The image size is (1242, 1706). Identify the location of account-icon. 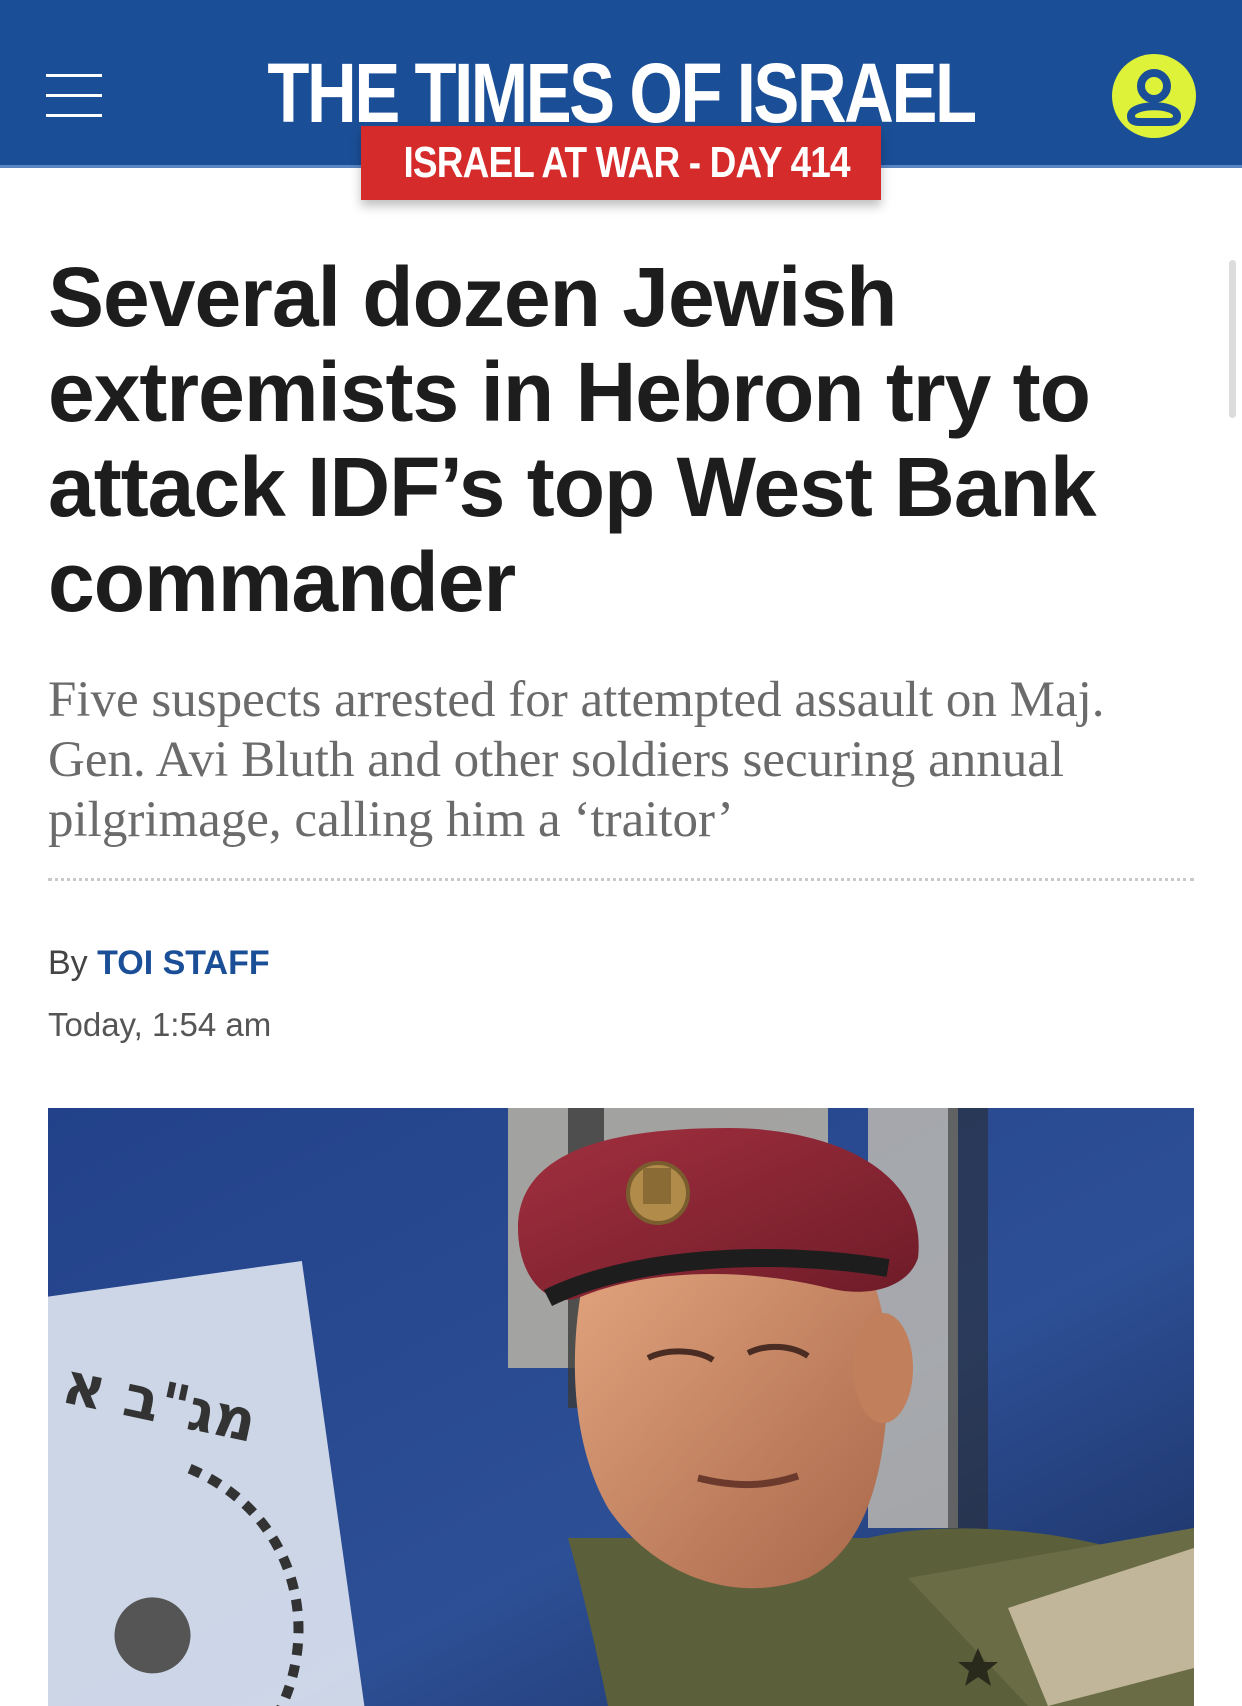
(1154, 96).